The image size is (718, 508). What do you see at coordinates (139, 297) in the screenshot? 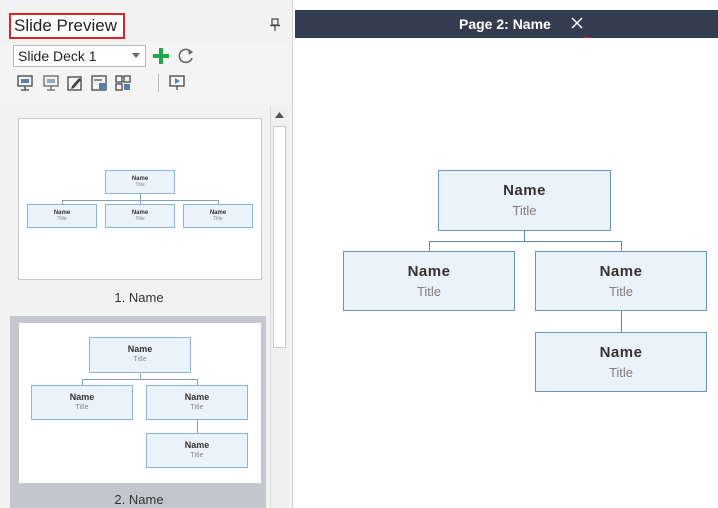
I see `slide-label-1: 1. Name` at bounding box center [139, 297].